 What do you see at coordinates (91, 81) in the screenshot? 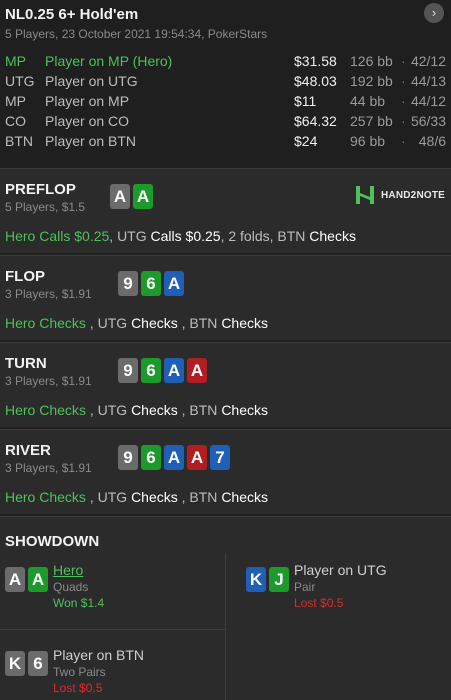
I see `player-name: Player on UTG` at bounding box center [91, 81].